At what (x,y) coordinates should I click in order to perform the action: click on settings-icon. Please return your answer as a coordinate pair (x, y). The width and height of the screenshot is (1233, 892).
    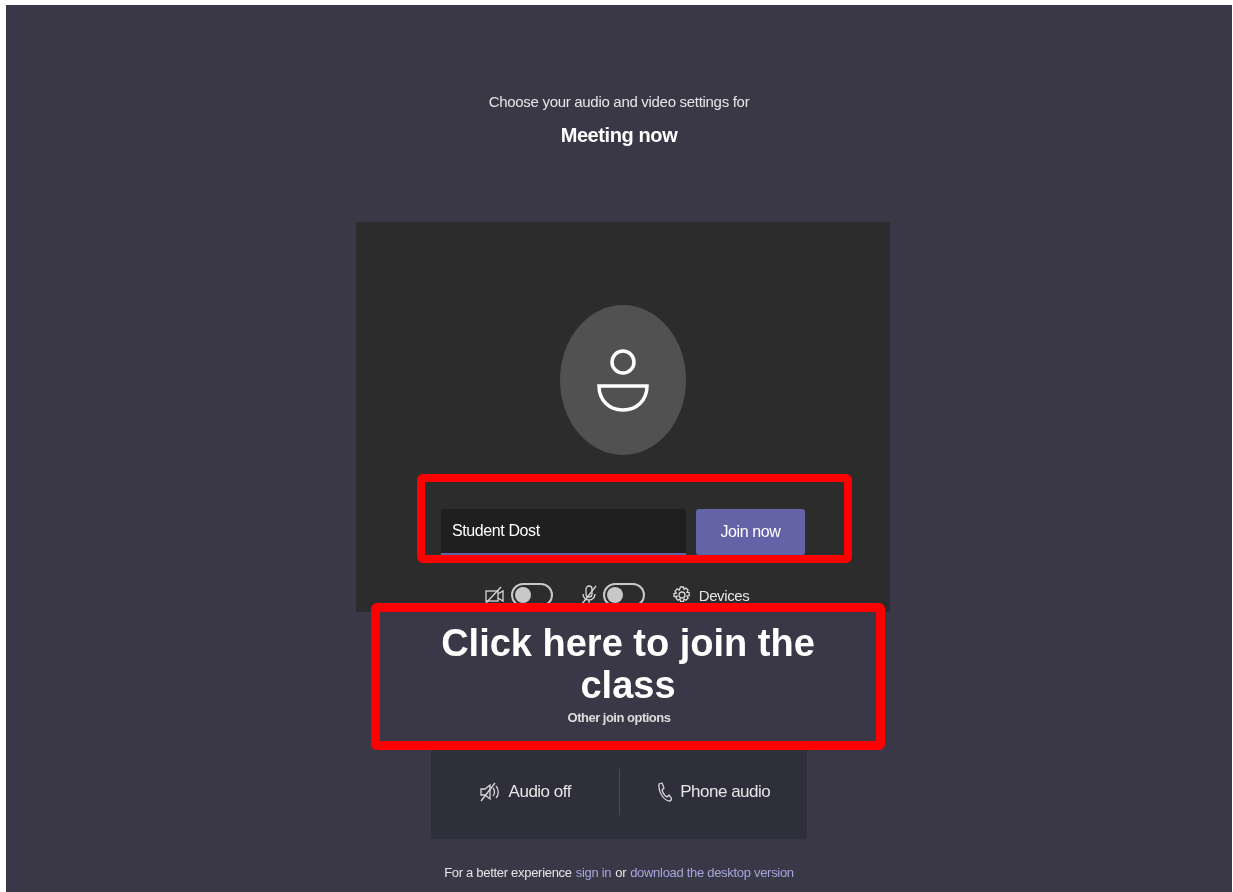
    Looking at the image, I should click on (681, 595).